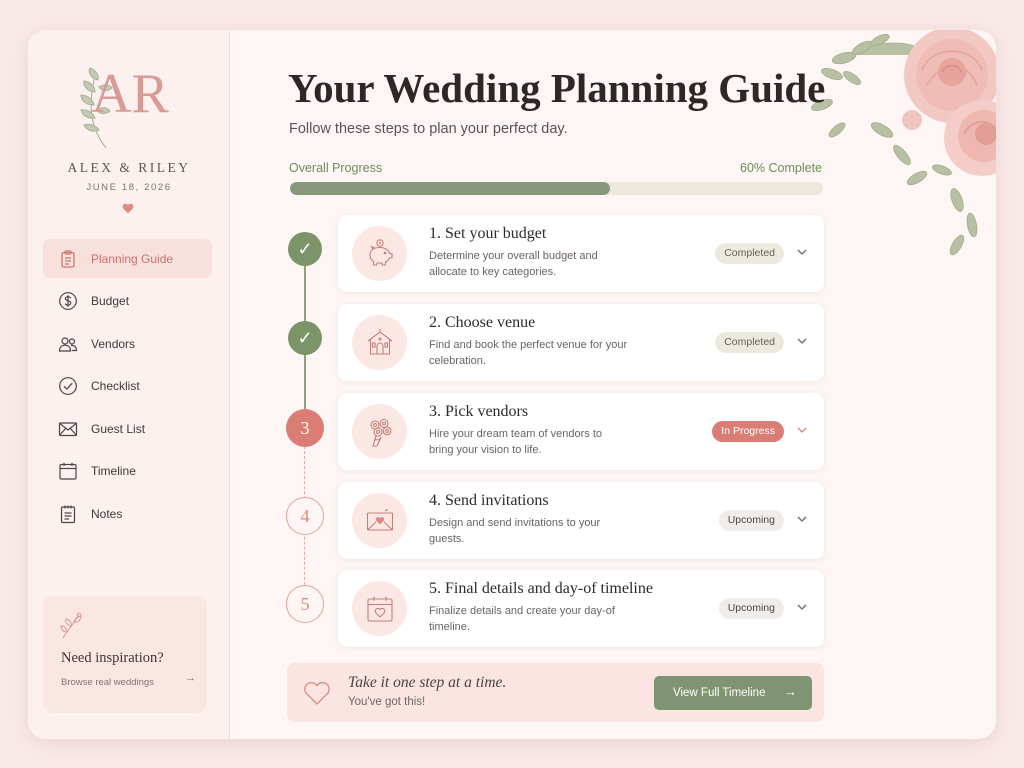 Image resolution: width=1024 pixels, height=768 pixels. I want to click on invitation-icon, so click(379, 519).